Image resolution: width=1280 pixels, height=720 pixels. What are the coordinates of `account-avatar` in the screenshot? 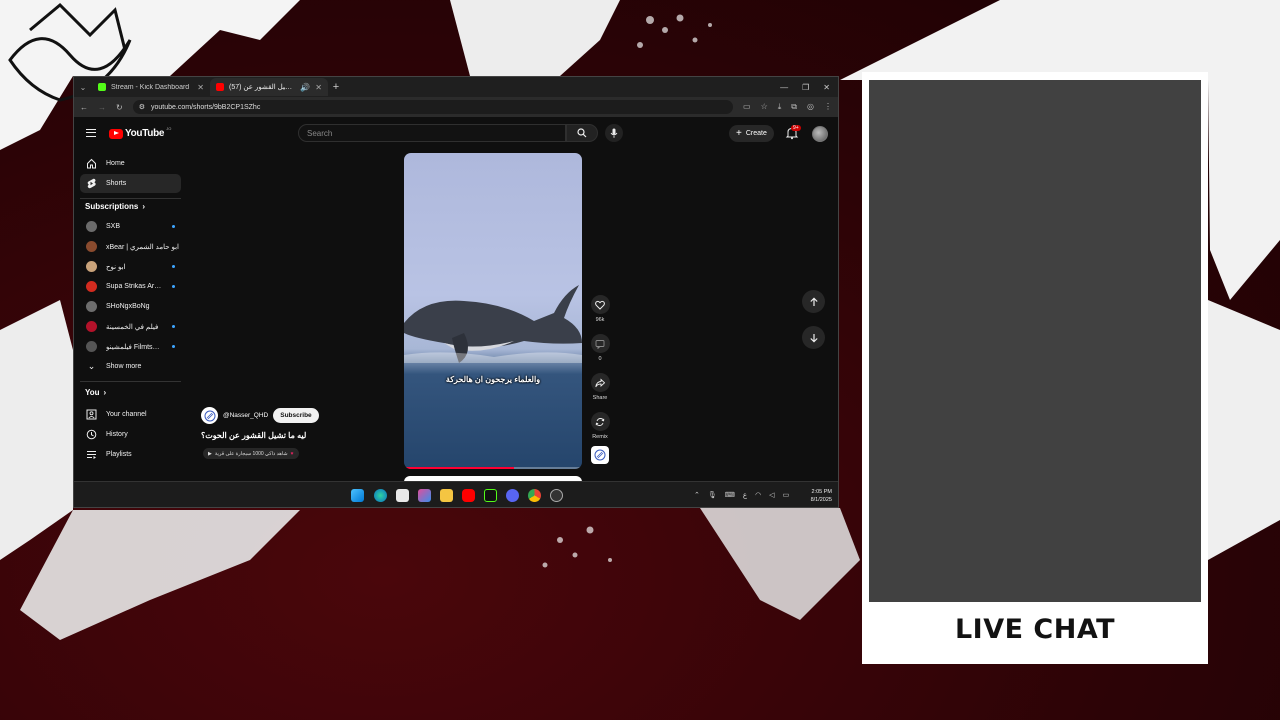 It's located at (820, 134).